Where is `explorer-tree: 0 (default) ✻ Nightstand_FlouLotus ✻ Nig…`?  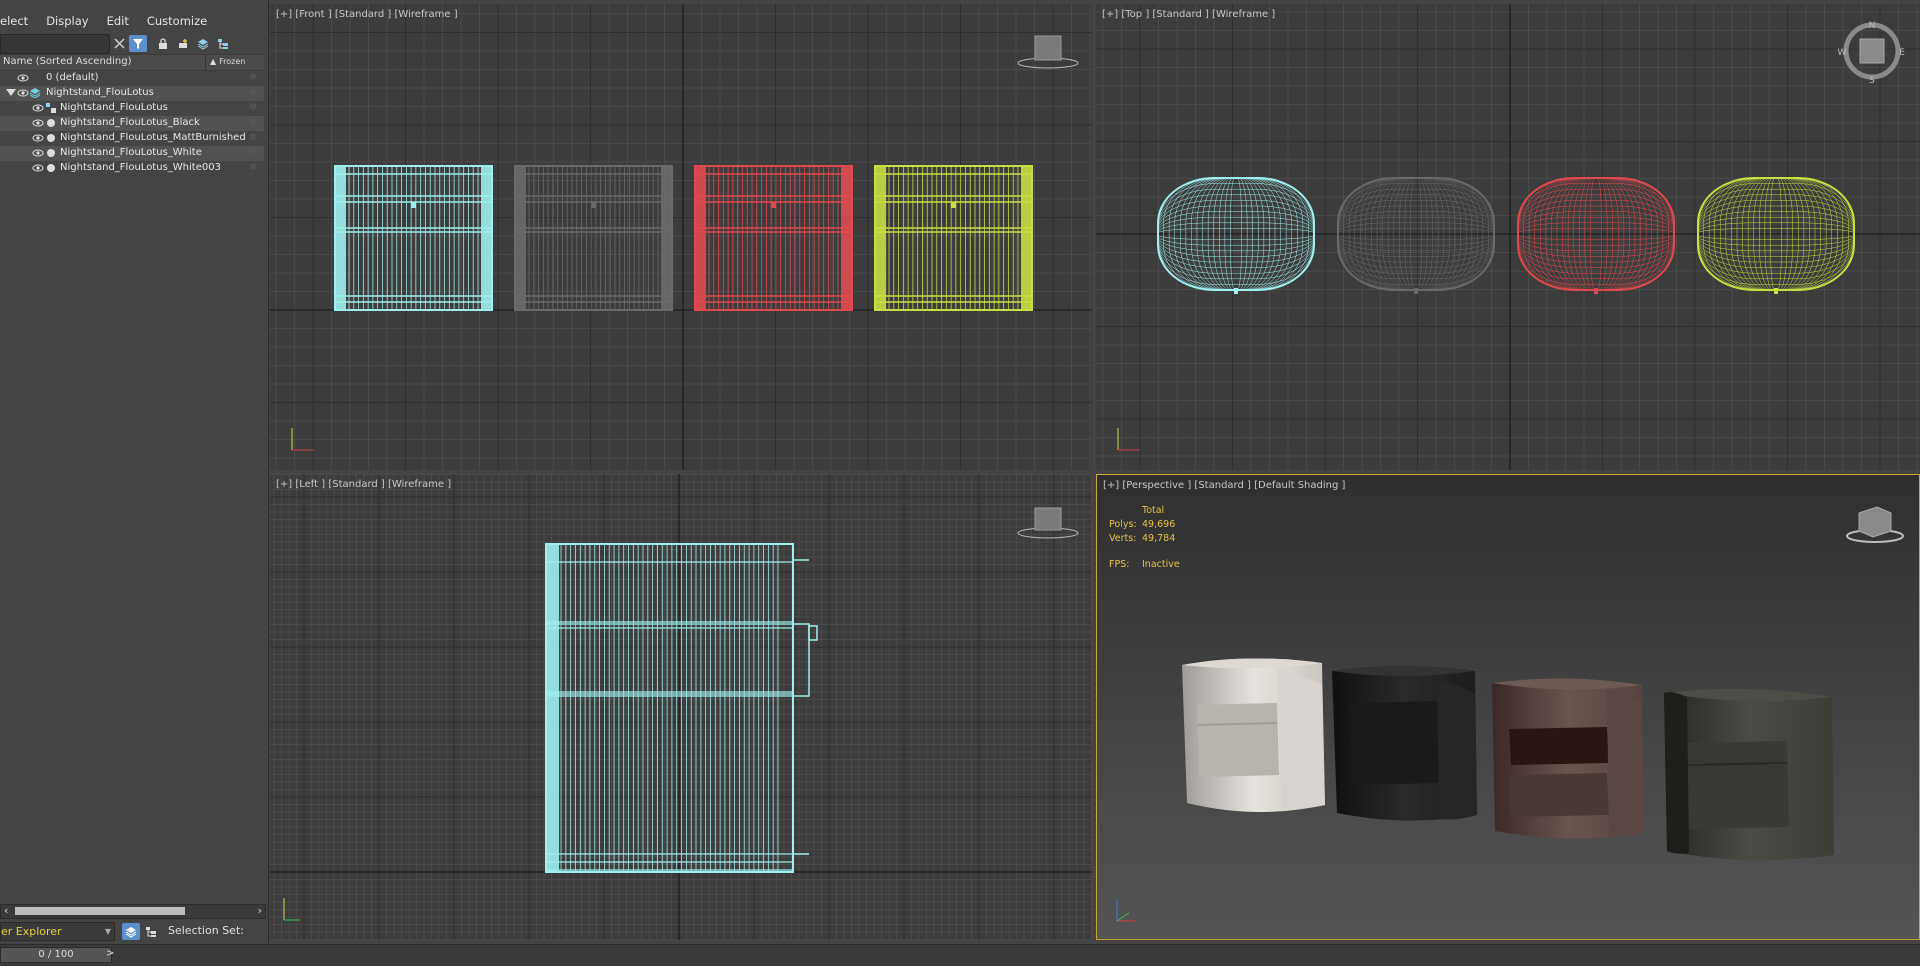
explorer-tree: 0 (default) ✻ Nightstand_FlouLotus ✻ Nig… is located at coordinates (132, 123).